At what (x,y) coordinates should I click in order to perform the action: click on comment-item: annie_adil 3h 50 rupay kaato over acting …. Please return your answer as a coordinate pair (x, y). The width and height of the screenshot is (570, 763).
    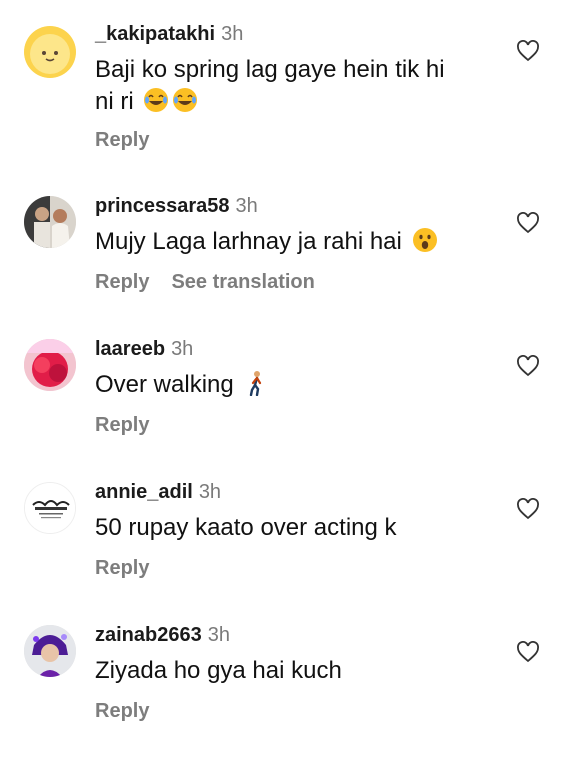
    Looking at the image, I should click on (285, 535).